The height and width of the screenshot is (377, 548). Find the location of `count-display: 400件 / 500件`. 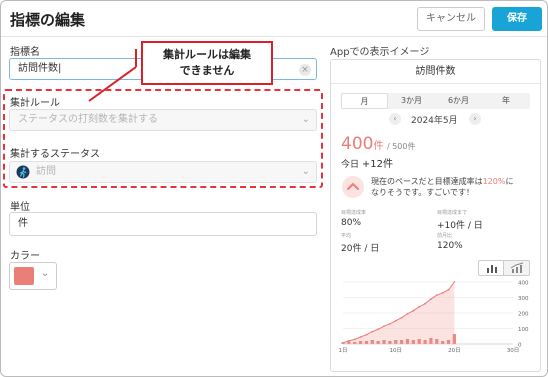

count-display: 400件 / 500件 is located at coordinates (378, 144).